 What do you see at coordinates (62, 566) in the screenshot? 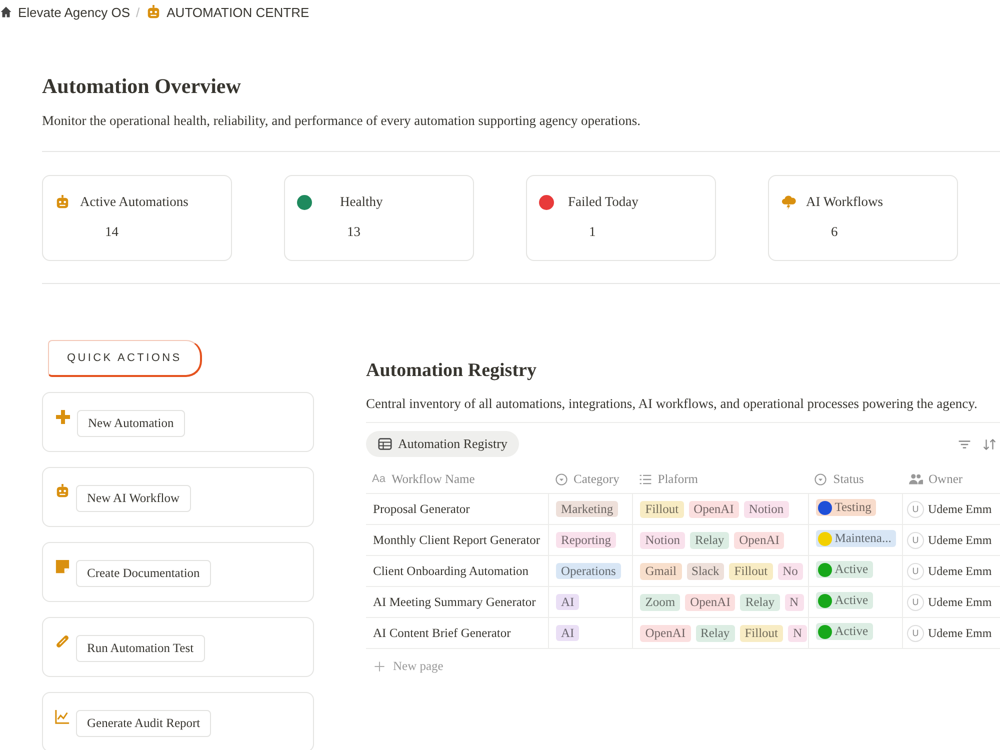
I see `note-icon` at bounding box center [62, 566].